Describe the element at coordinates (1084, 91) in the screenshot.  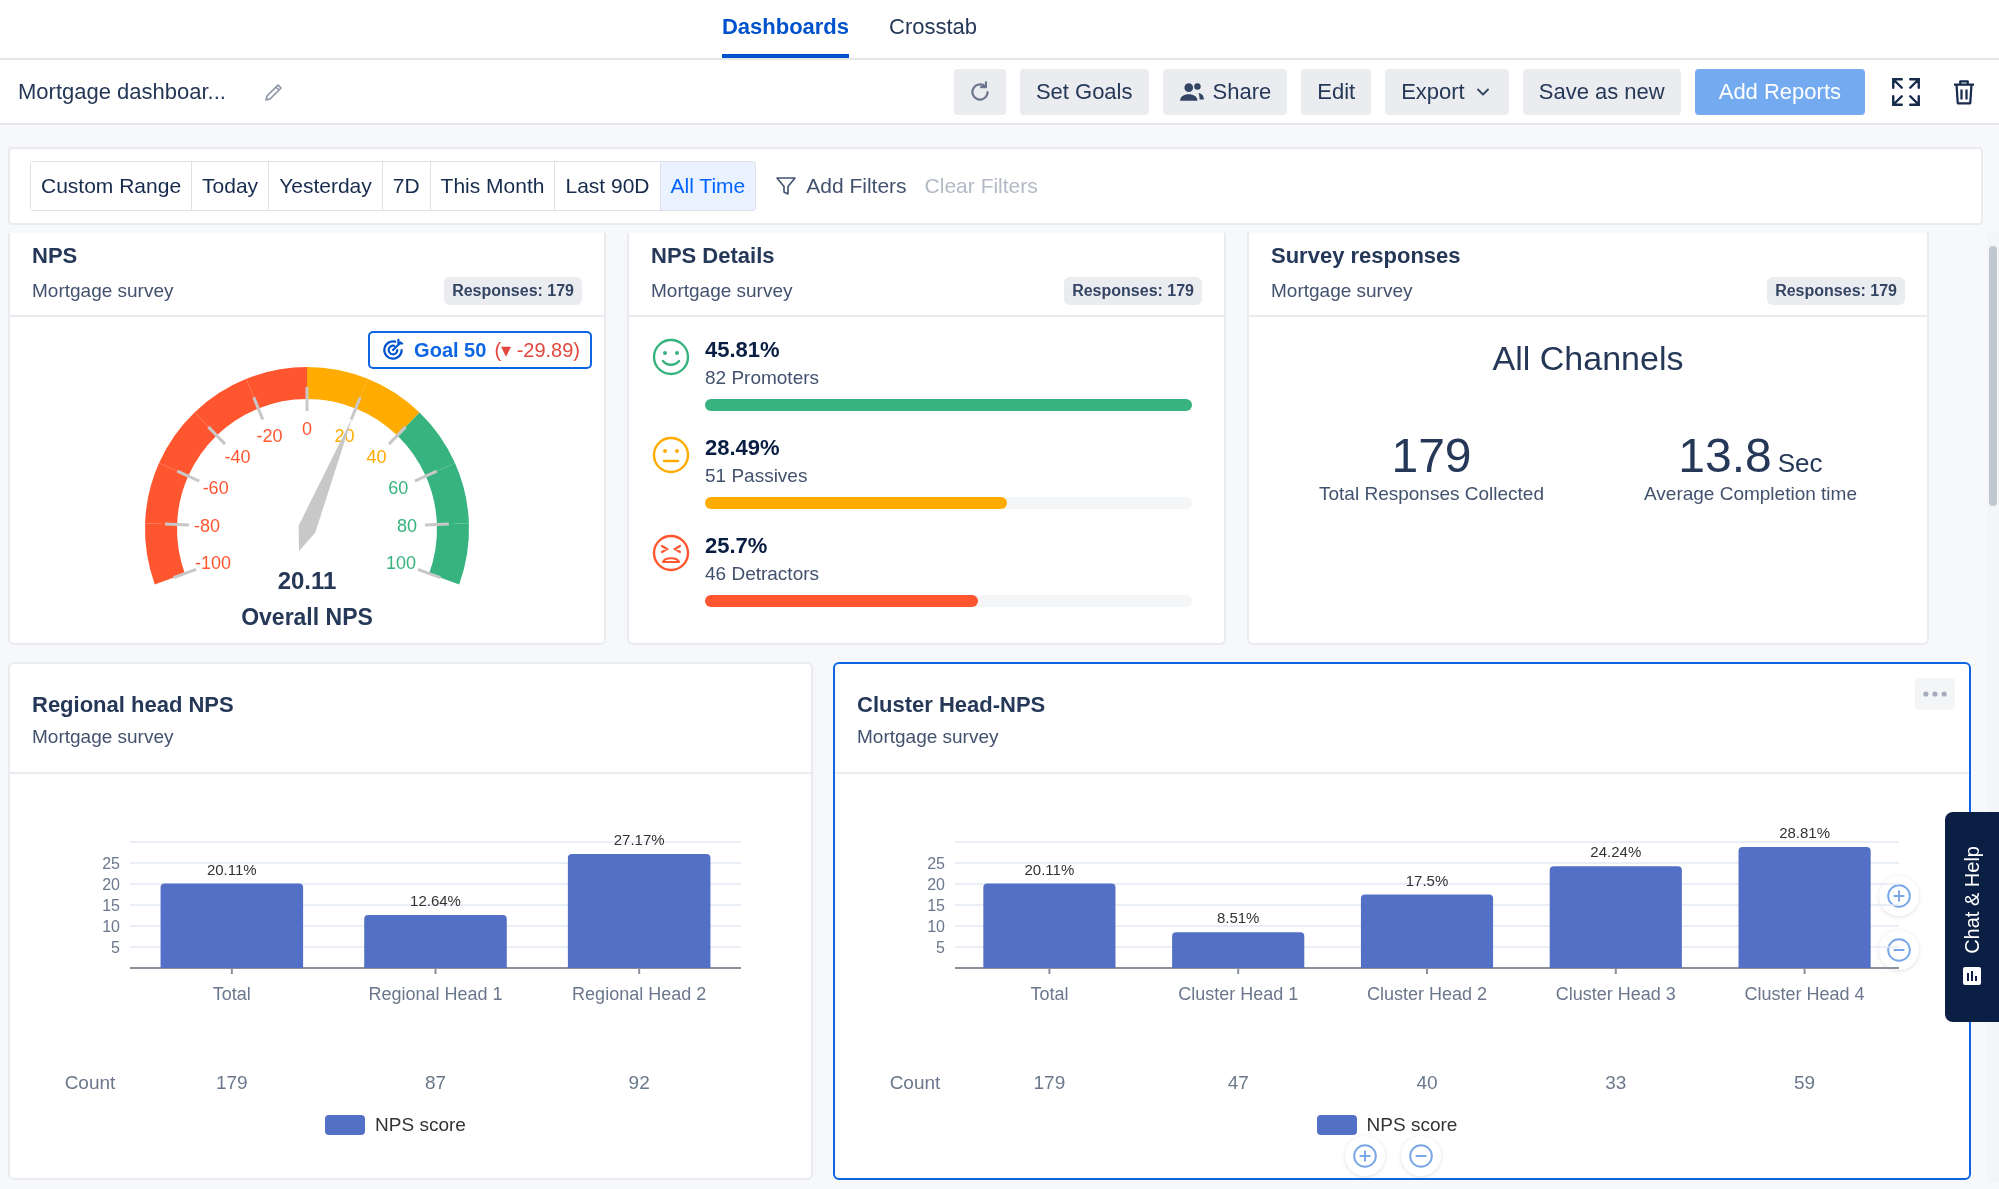
I see `toolbar-button: Set Goals` at that location.